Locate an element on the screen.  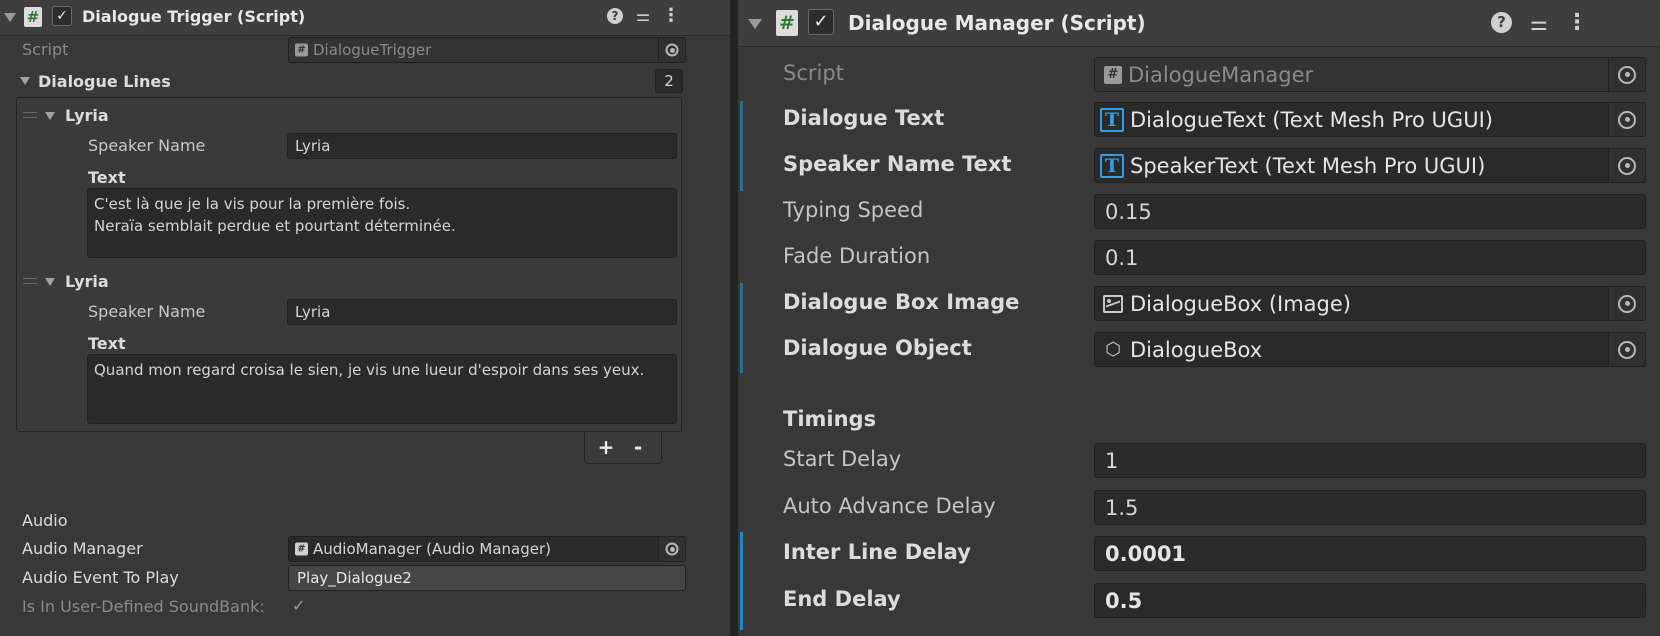
fade-duration-label: Fade Duration is located at coordinates (857, 256).